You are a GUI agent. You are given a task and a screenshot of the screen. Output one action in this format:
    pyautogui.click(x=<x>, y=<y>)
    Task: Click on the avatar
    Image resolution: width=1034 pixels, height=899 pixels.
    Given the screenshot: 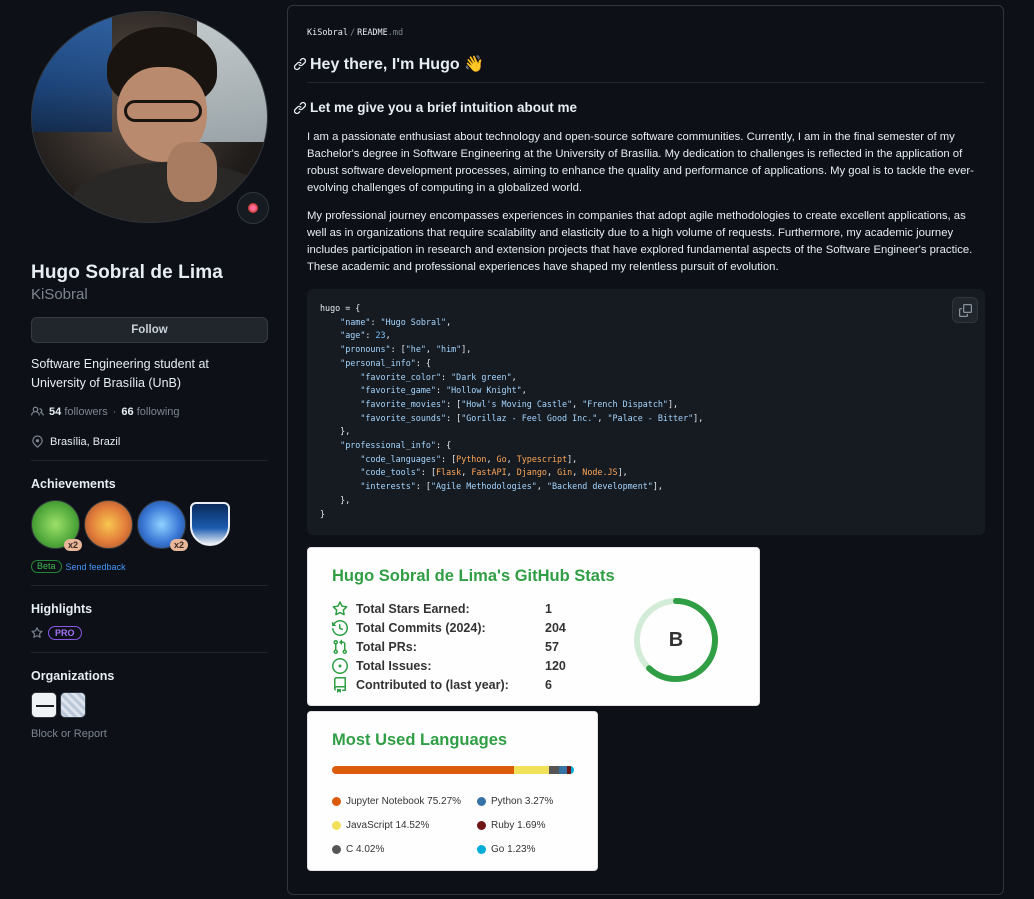 What is the action you would take?
    pyautogui.click(x=149, y=117)
    